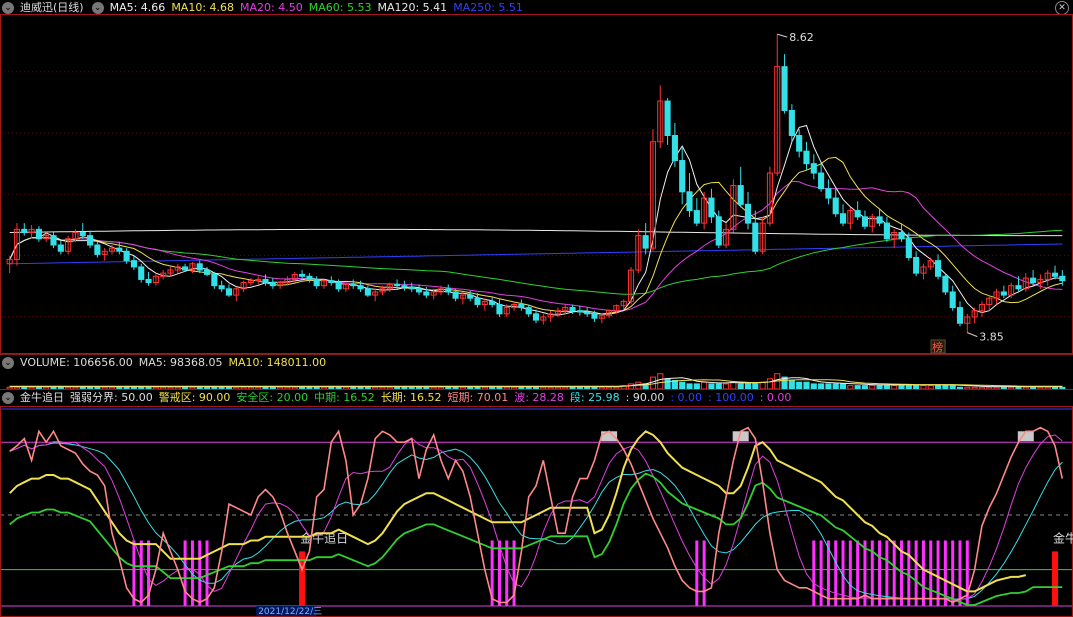 The image size is (1073, 617). I want to click on volume-chart, so click(536, 381).